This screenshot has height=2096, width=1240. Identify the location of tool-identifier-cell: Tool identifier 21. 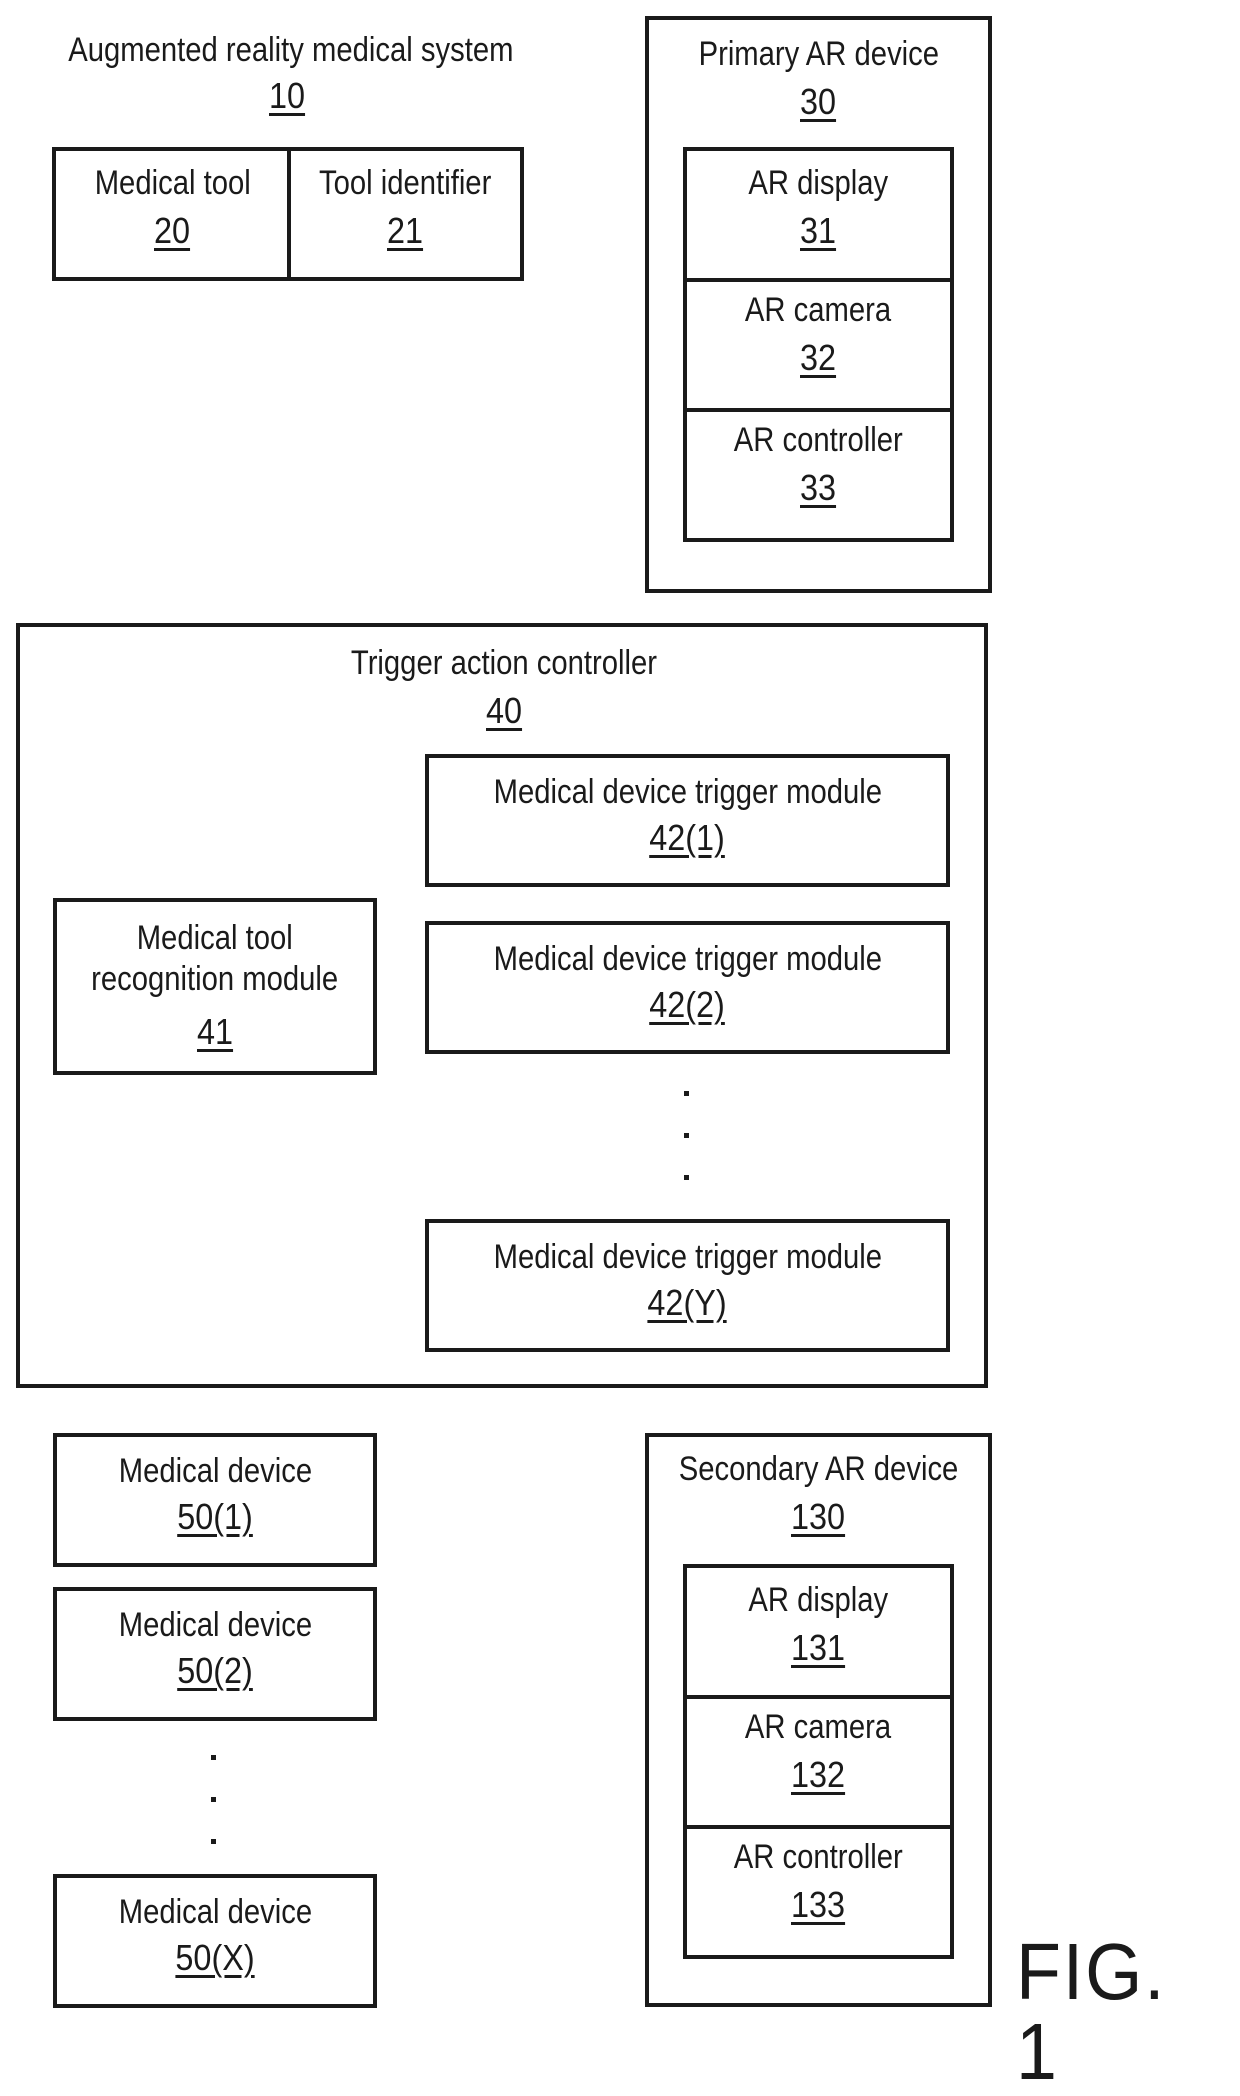
(405, 214).